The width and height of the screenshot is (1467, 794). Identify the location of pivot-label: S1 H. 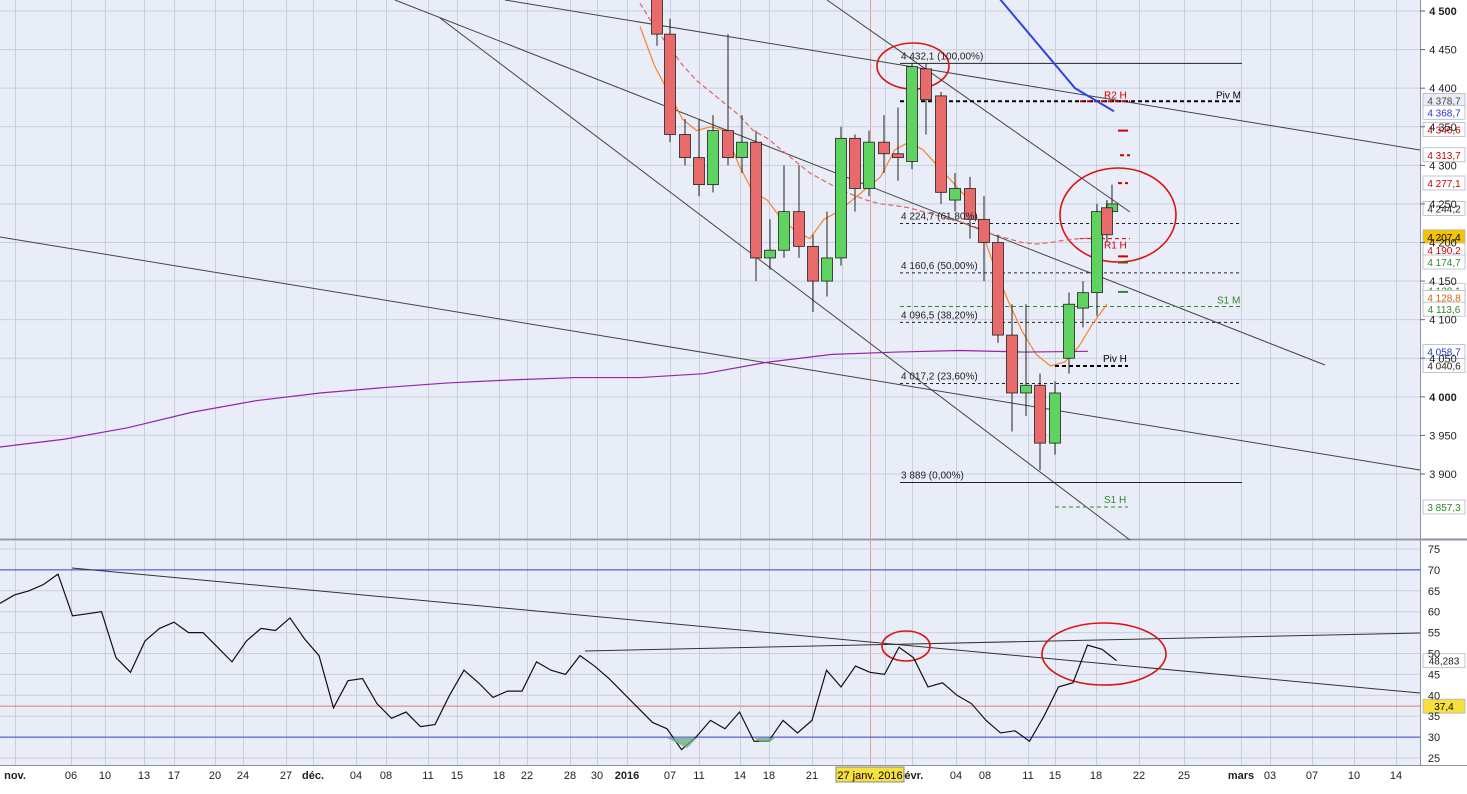
(1115, 500).